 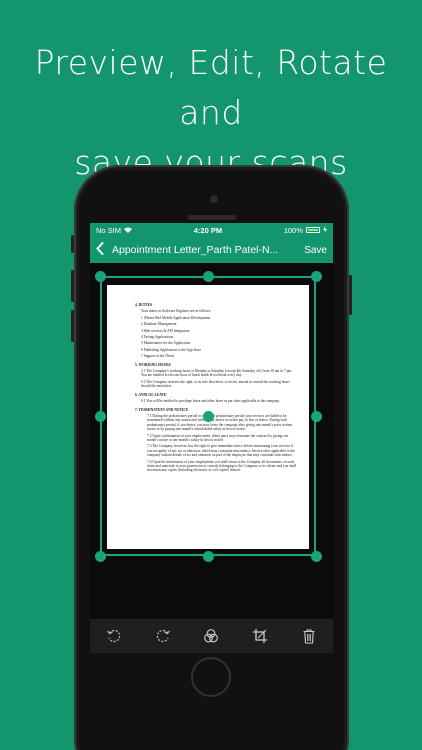 I want to click on crop-handle-left, so click(x=100, y=416).